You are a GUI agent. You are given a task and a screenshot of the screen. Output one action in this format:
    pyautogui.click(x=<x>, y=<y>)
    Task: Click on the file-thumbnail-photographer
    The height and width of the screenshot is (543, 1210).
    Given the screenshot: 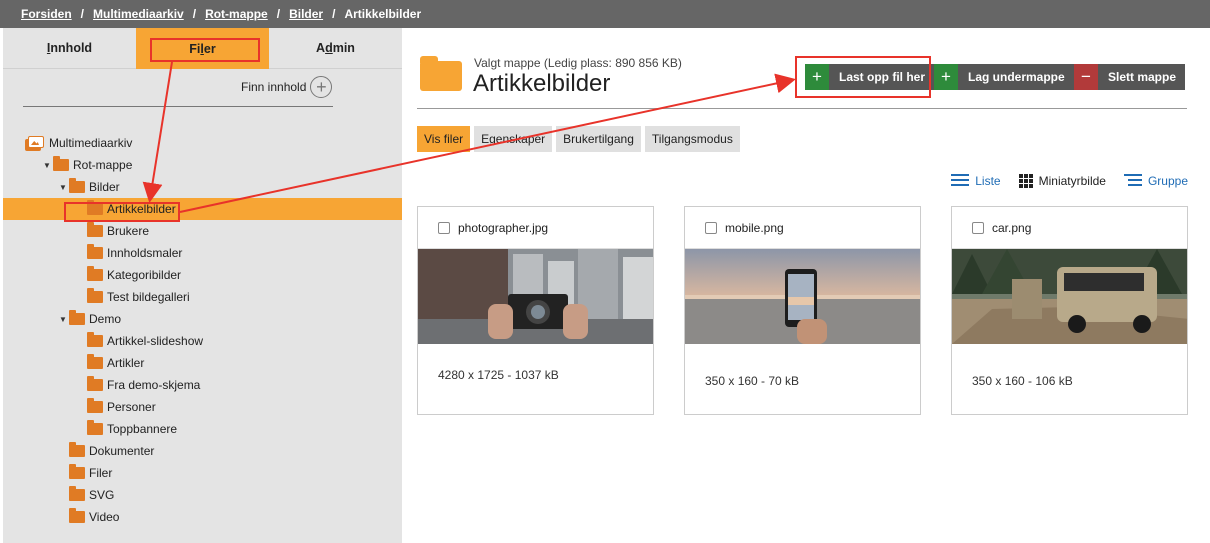 What is the action you would take?
    pyautogui.click(x=535, y=296)
    